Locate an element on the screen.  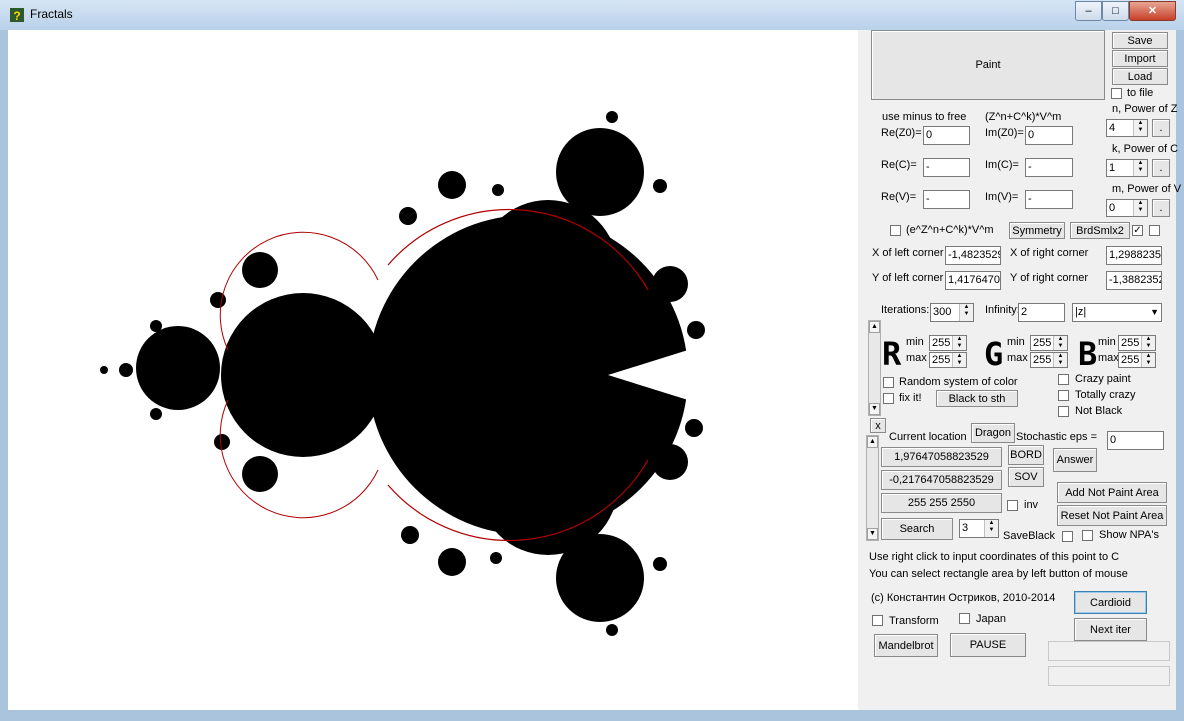
x-right-input: 1,2988235 is located at coordinates (1134, 255).